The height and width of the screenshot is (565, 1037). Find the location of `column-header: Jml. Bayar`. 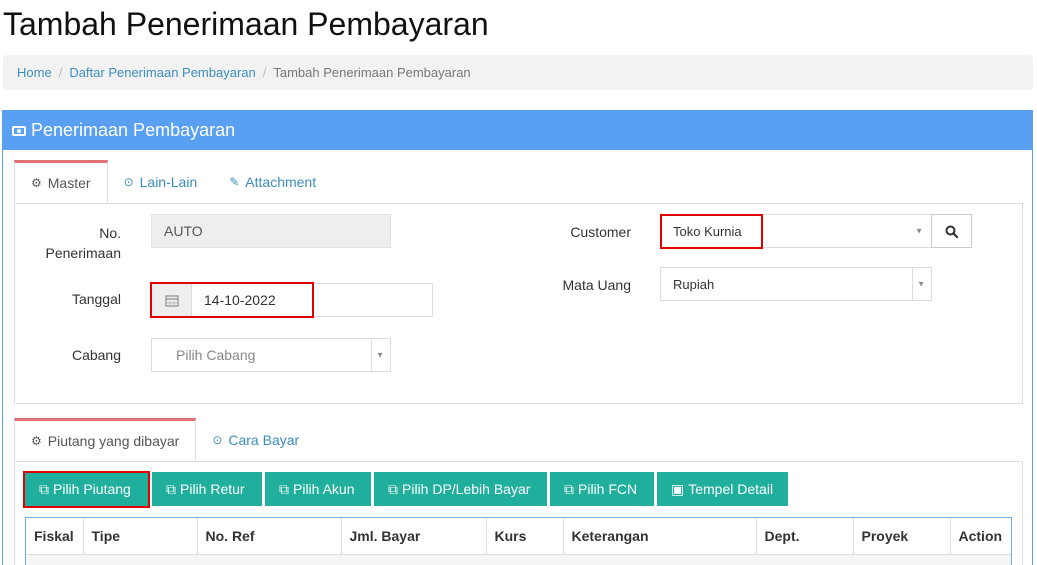

column-header: Jml. Bayar is located at coordinates (414, 536).